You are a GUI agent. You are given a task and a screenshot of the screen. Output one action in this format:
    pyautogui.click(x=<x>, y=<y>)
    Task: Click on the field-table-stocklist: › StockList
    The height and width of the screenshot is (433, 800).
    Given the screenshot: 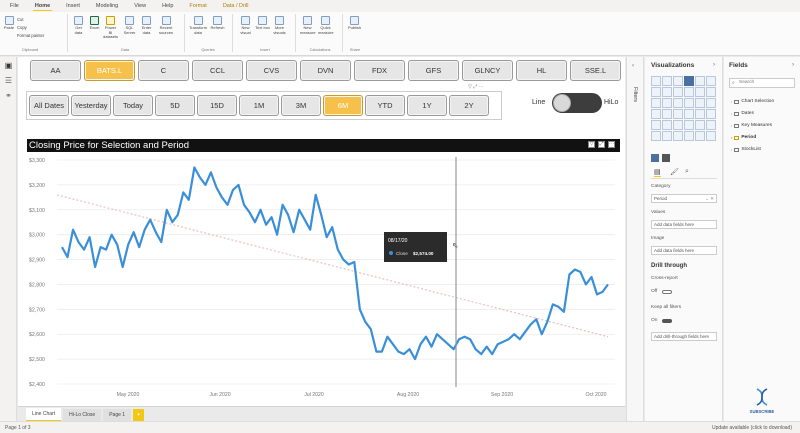 What is the action you would take?
    pyautogui.click(x=746, y=149)
    